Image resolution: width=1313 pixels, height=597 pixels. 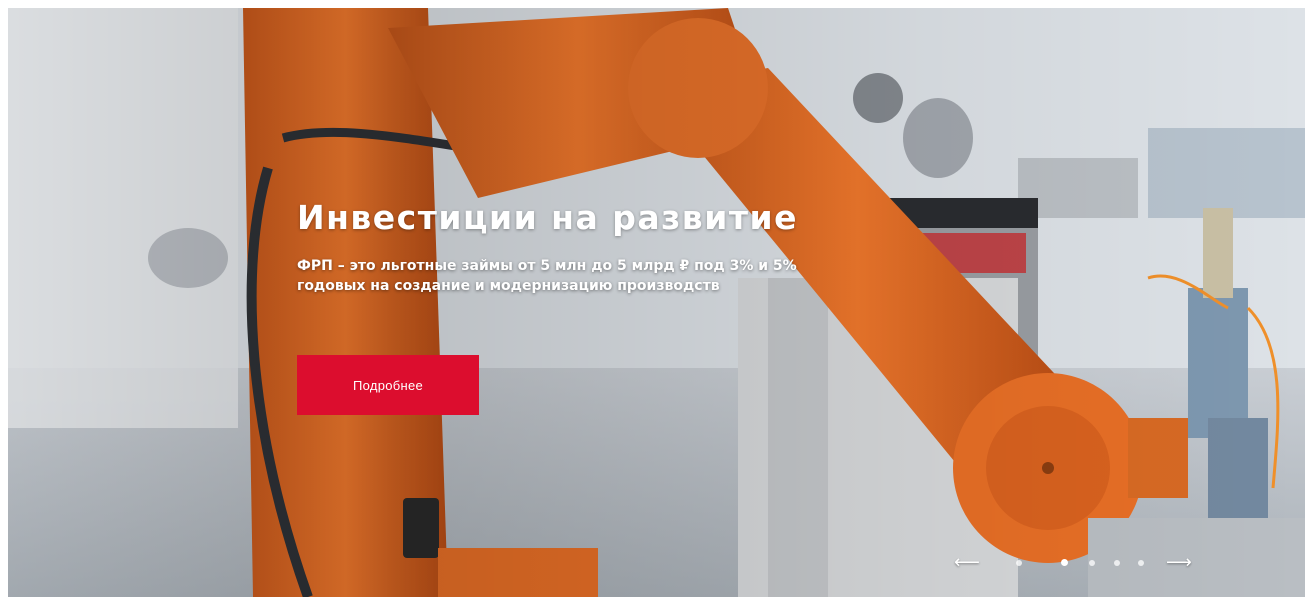 What do you see at coordinates (1064, 562) in the screenshot?
I see `slider-dot-active` at bounding box center [1064, 562].